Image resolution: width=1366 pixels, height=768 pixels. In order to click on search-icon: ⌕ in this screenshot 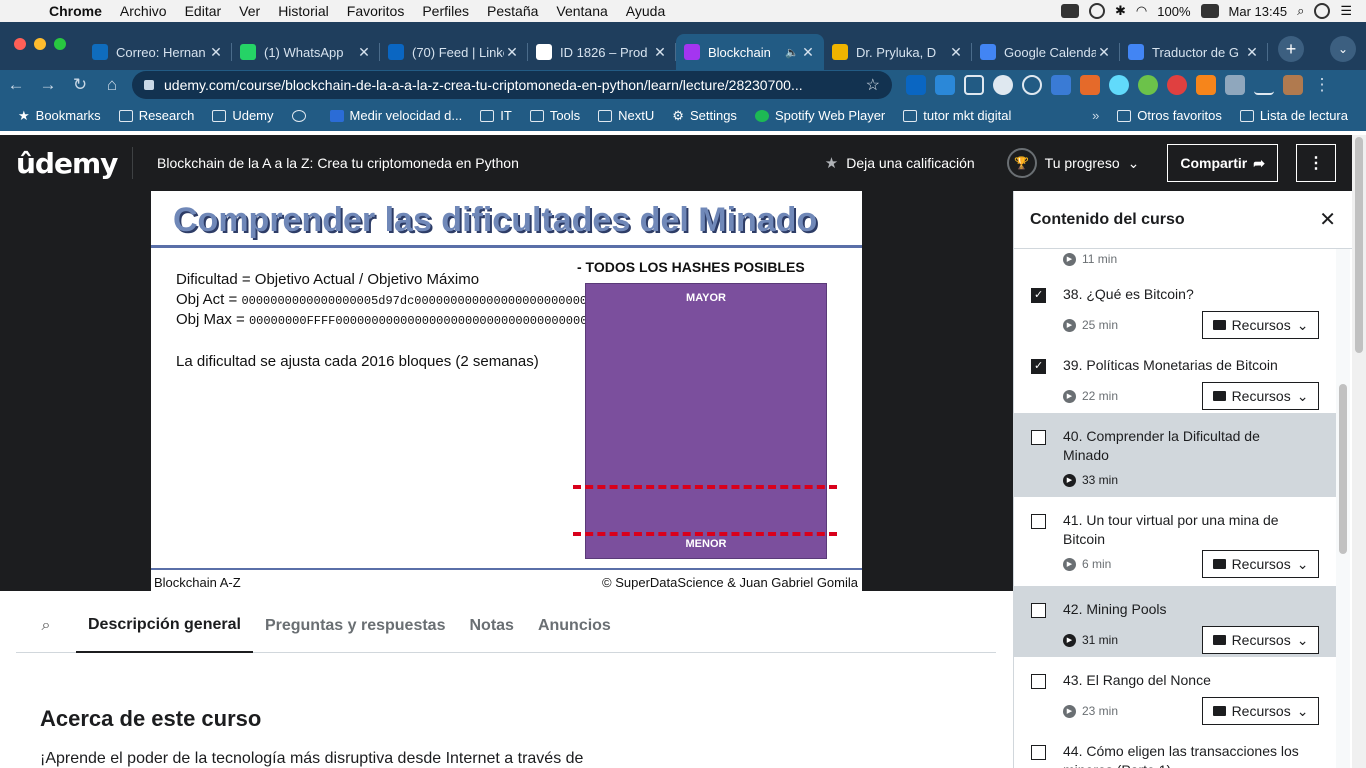, I will do `click(46, 626)`.